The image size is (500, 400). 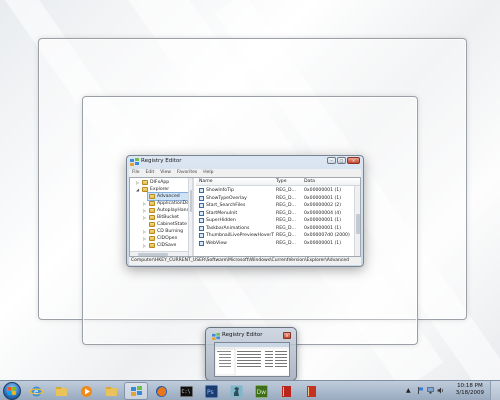 What do you see at coordinates (287, 335) in the screenshot?
I see `thumbnail-close-button: ×` at bounding box center [287, 335].